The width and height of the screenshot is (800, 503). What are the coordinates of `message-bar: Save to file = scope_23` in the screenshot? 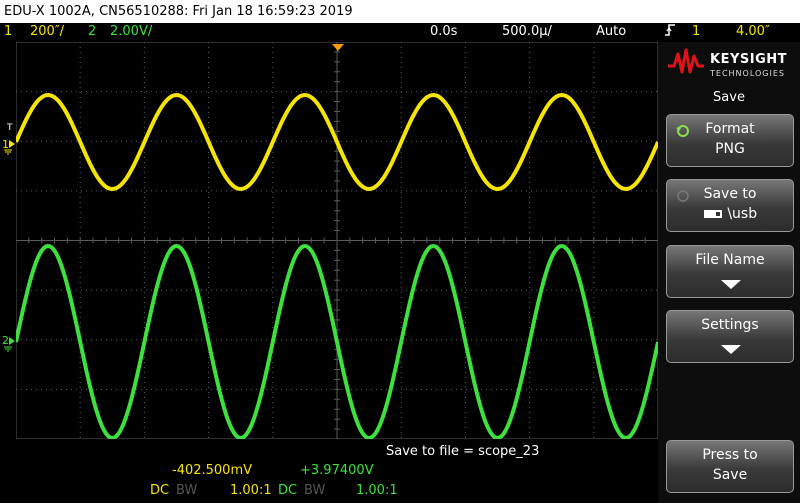 It's located at (329, 452).